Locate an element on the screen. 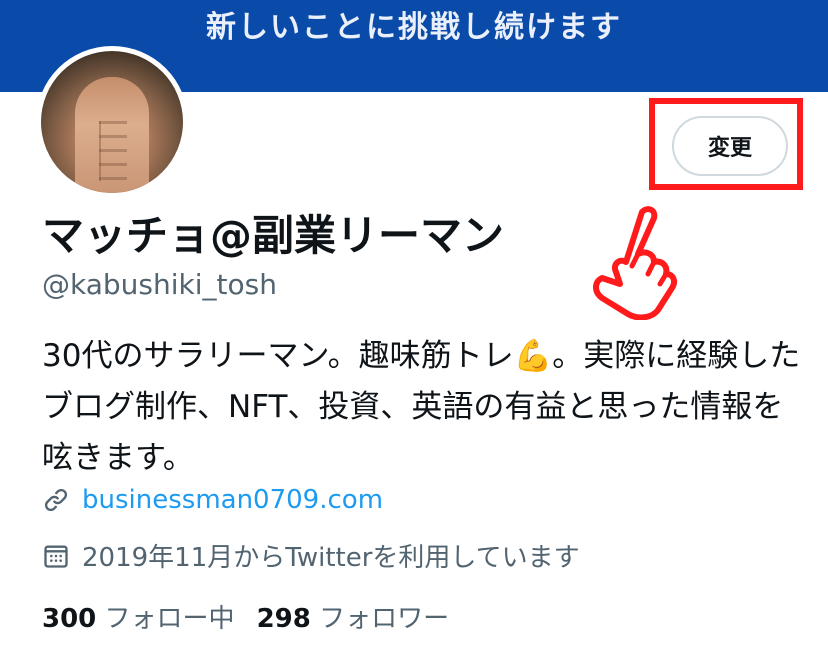  followers-count: 298 is located at coordinates (283, 619).